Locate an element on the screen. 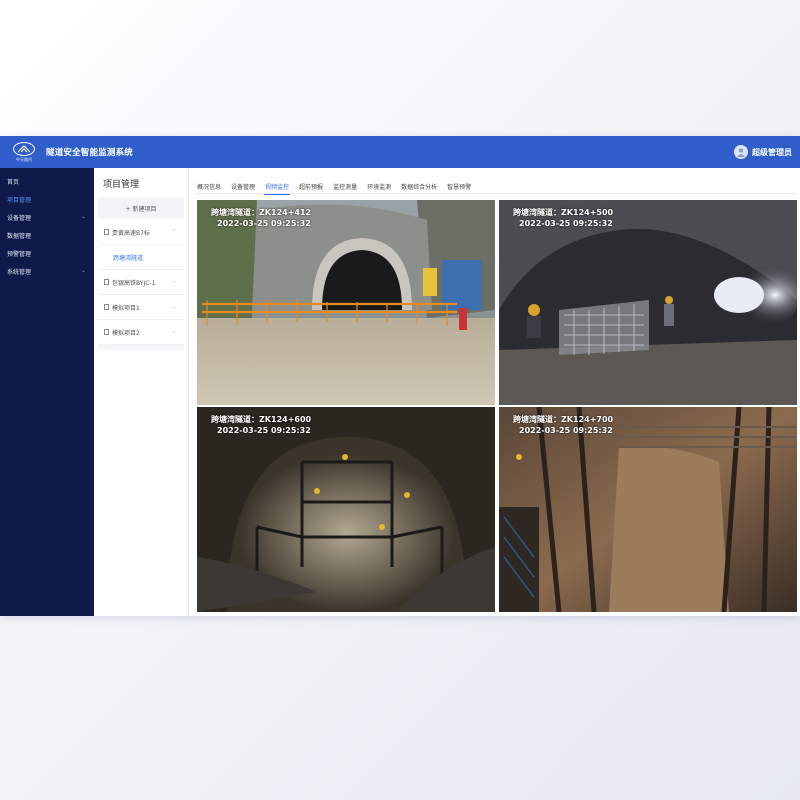  company-logo: 中天路桥 is located at coordinates (24, 152).